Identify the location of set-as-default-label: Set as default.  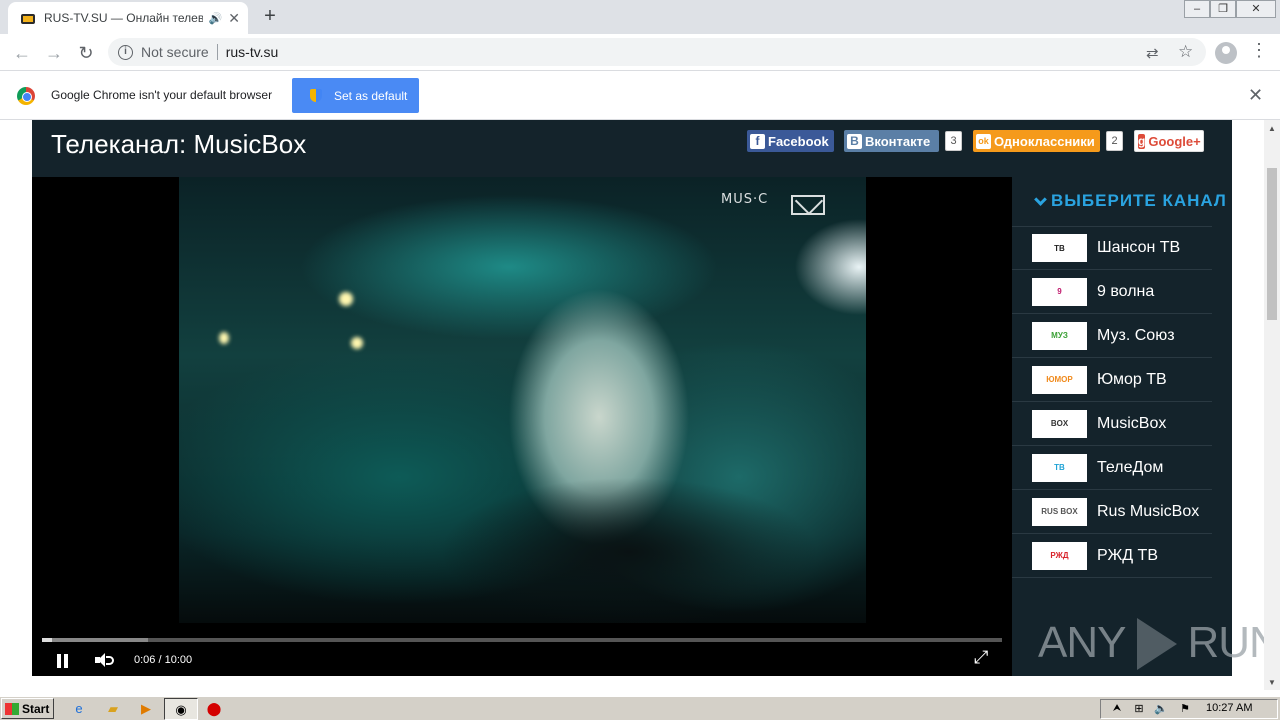
(371, 95).